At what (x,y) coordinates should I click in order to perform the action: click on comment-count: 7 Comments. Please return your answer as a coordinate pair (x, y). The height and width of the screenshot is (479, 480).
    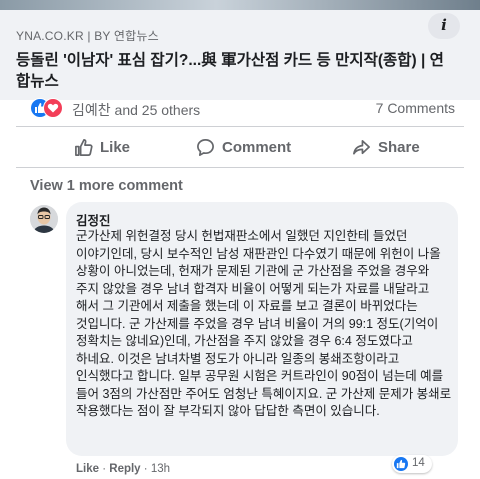
    Looking at the image, I should click on (415, 108).